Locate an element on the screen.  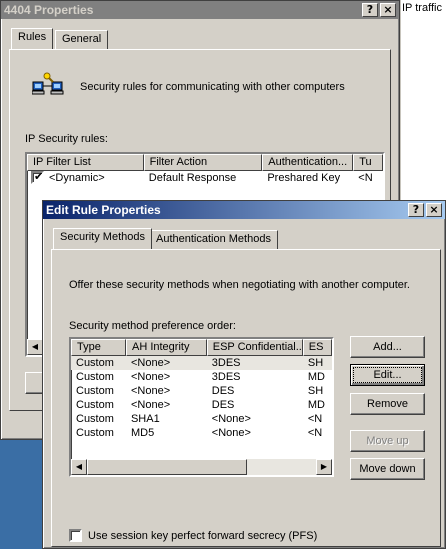
table-row: Custom SHA1 <None> <N is located at coordinates (201, 419).